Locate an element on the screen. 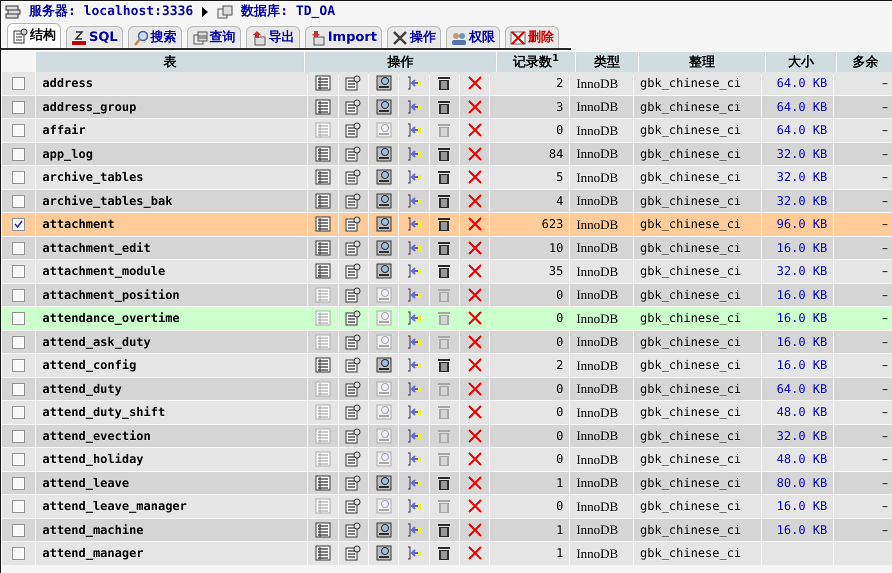  tab: SQL is located at coordinates (94, 37).